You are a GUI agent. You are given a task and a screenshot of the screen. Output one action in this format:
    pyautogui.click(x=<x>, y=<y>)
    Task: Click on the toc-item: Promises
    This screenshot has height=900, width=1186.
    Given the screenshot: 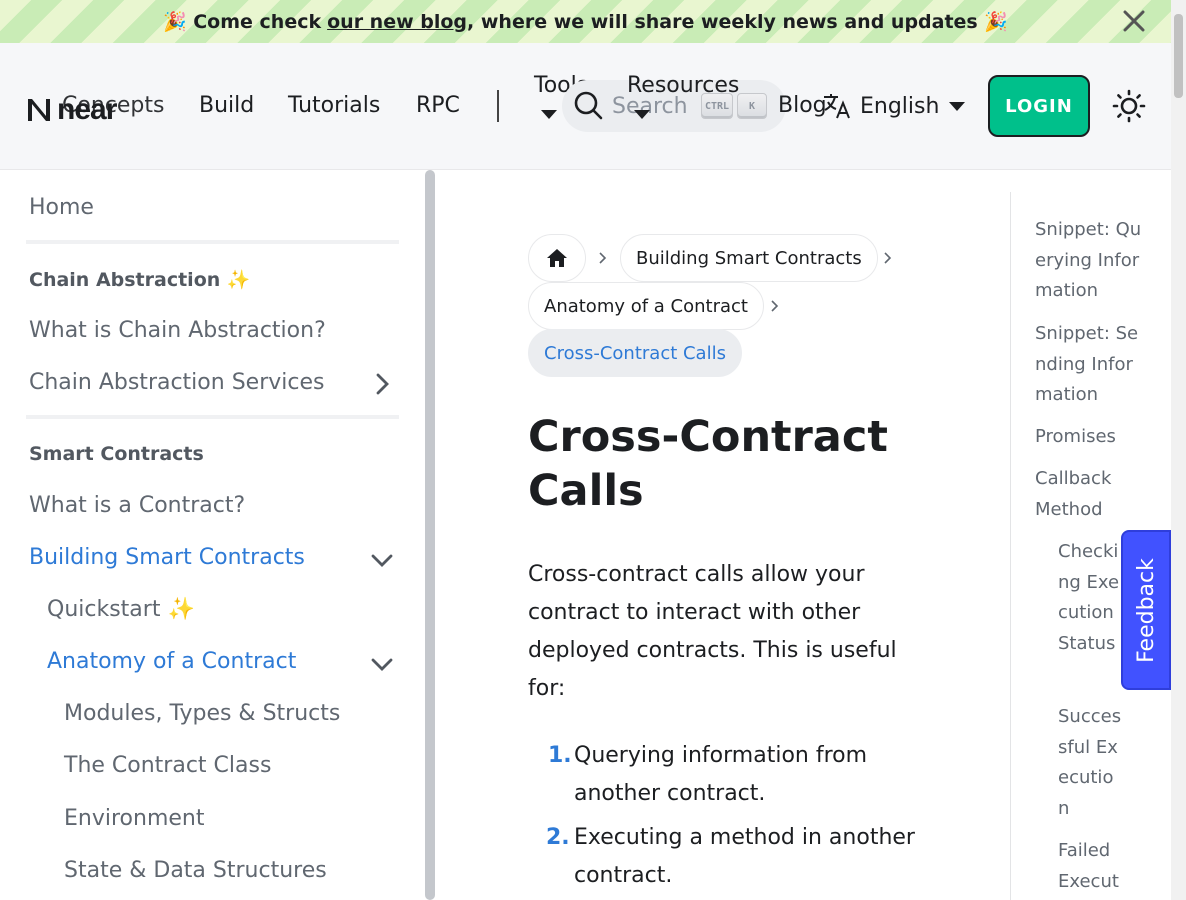 What is the action you would take?
    pyautogui.click(x=1090, y=437)
    